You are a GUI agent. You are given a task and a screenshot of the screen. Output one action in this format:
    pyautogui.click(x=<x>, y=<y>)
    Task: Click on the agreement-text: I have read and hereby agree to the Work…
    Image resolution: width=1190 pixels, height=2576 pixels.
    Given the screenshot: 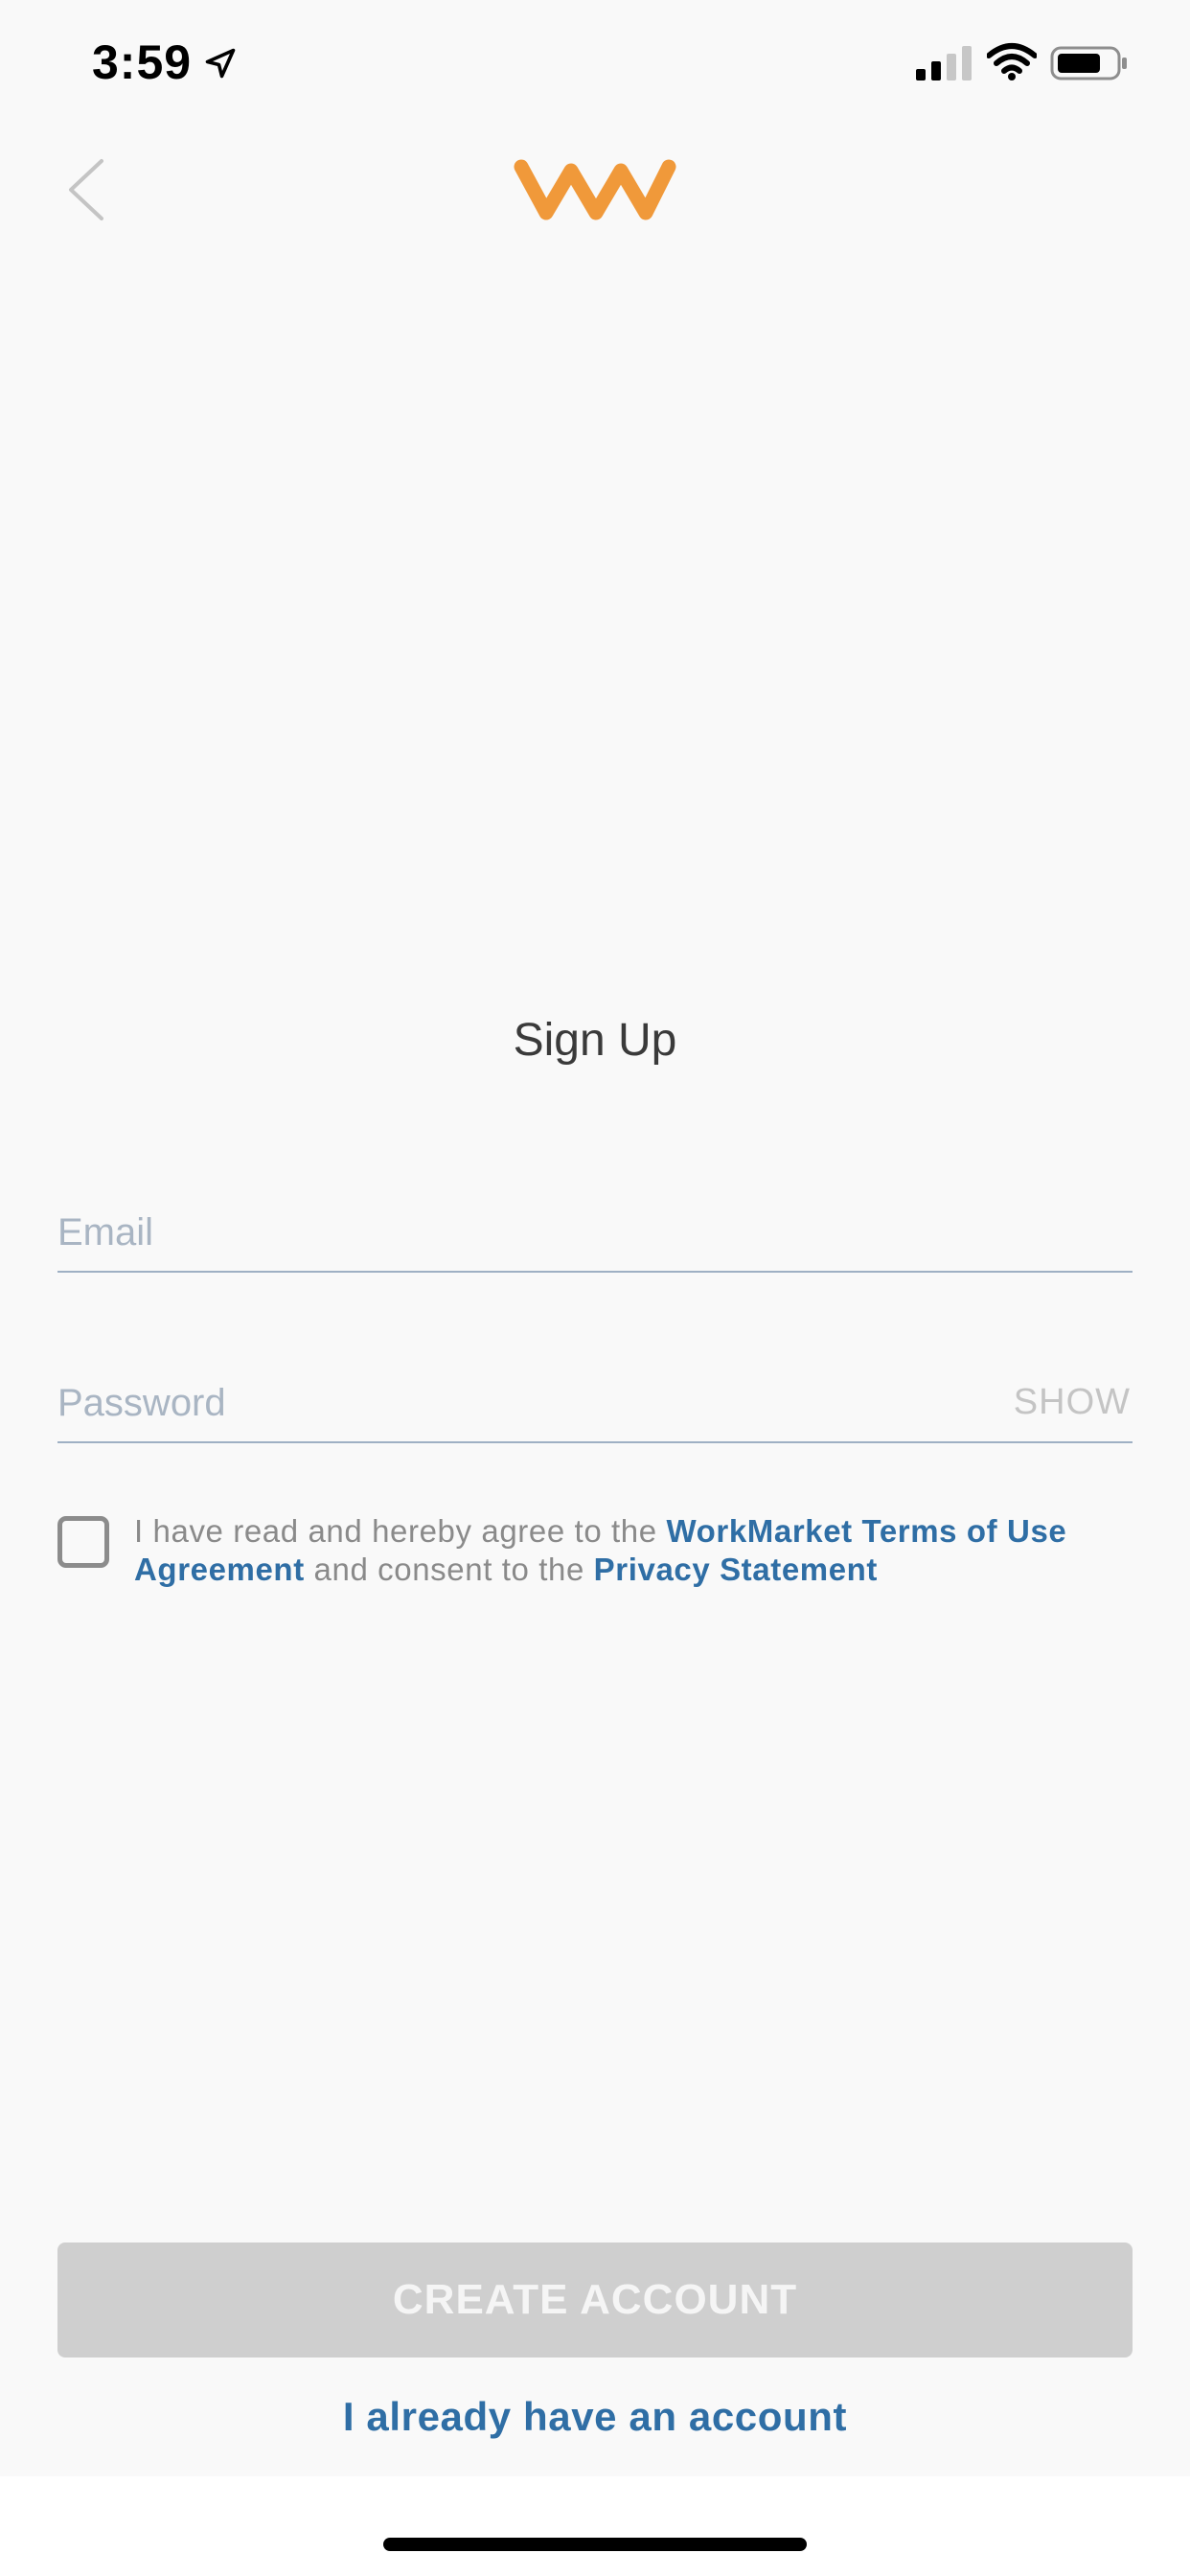 What is the action you would take?
    pyautogui.click(x=637, y=1550)
    